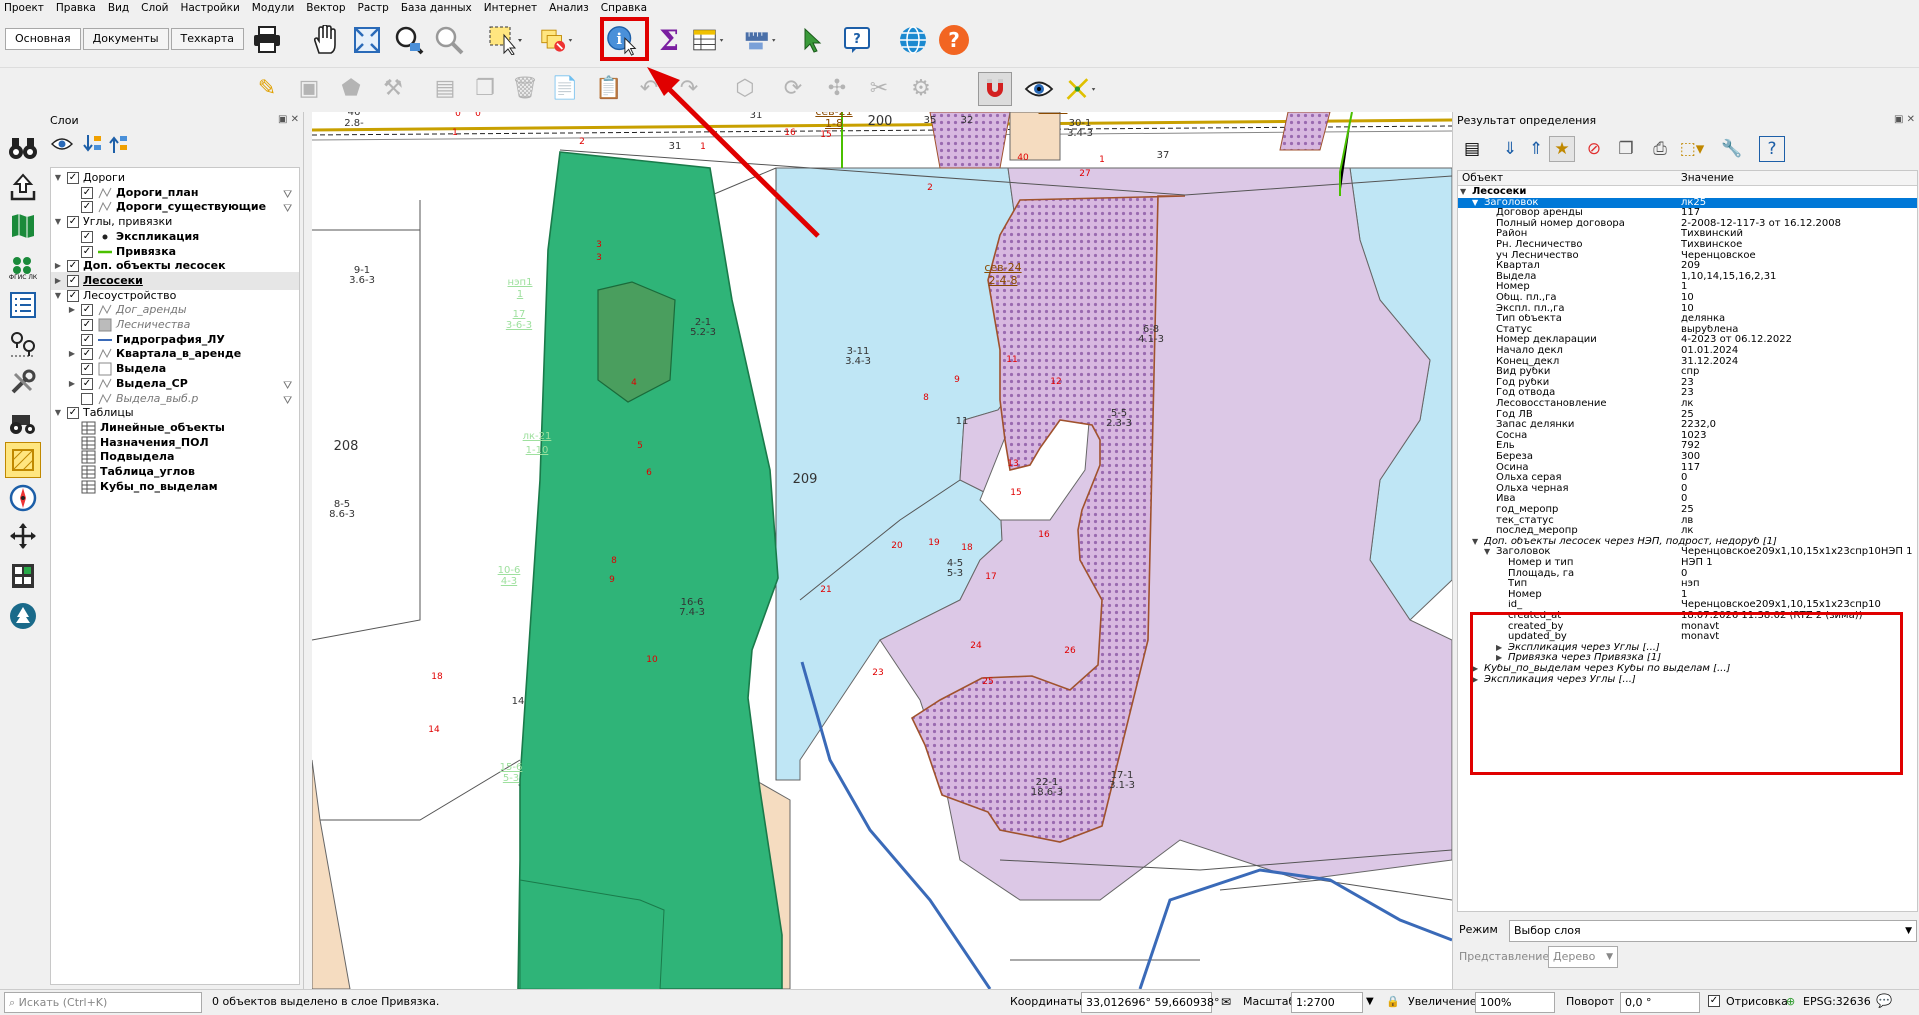 The height and width of the screenshot is (1015, 1919). What do you see at coordinates (1687, 521) in the screenshot?
I see `result-row: тек_статус лв` at bounding box center [1687, 521].